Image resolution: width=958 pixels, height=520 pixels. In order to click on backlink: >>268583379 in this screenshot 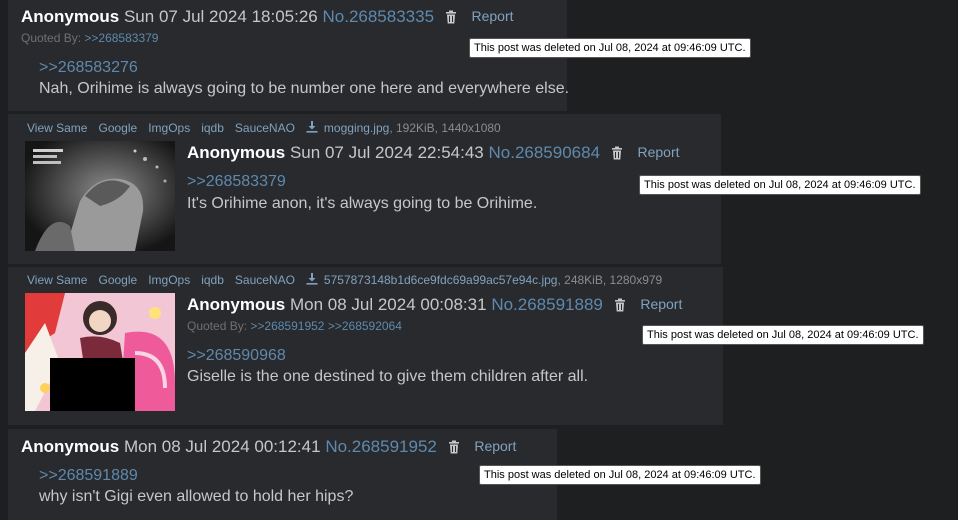, I will do `click(121, 38)`.